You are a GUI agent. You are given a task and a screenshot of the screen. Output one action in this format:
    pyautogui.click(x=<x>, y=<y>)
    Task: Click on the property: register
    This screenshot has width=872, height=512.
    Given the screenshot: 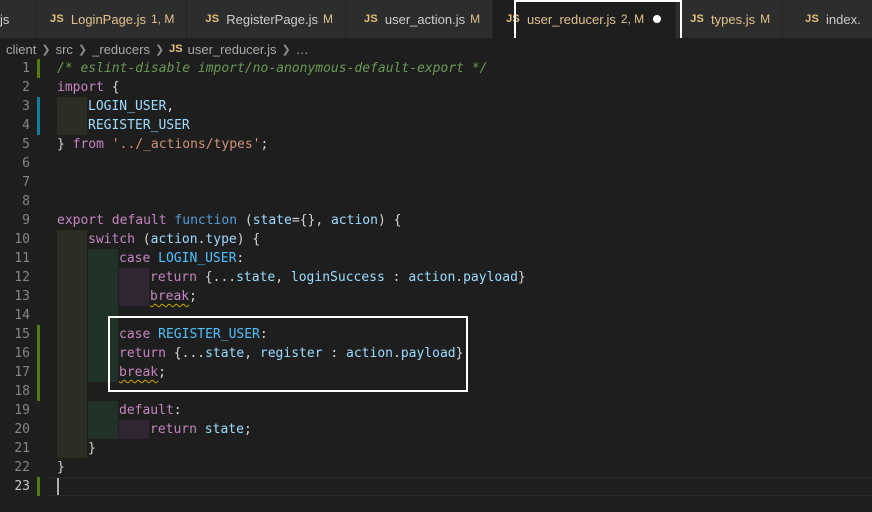 What is the action you would take?
    pyautogui.click(x=291, y=353)
    